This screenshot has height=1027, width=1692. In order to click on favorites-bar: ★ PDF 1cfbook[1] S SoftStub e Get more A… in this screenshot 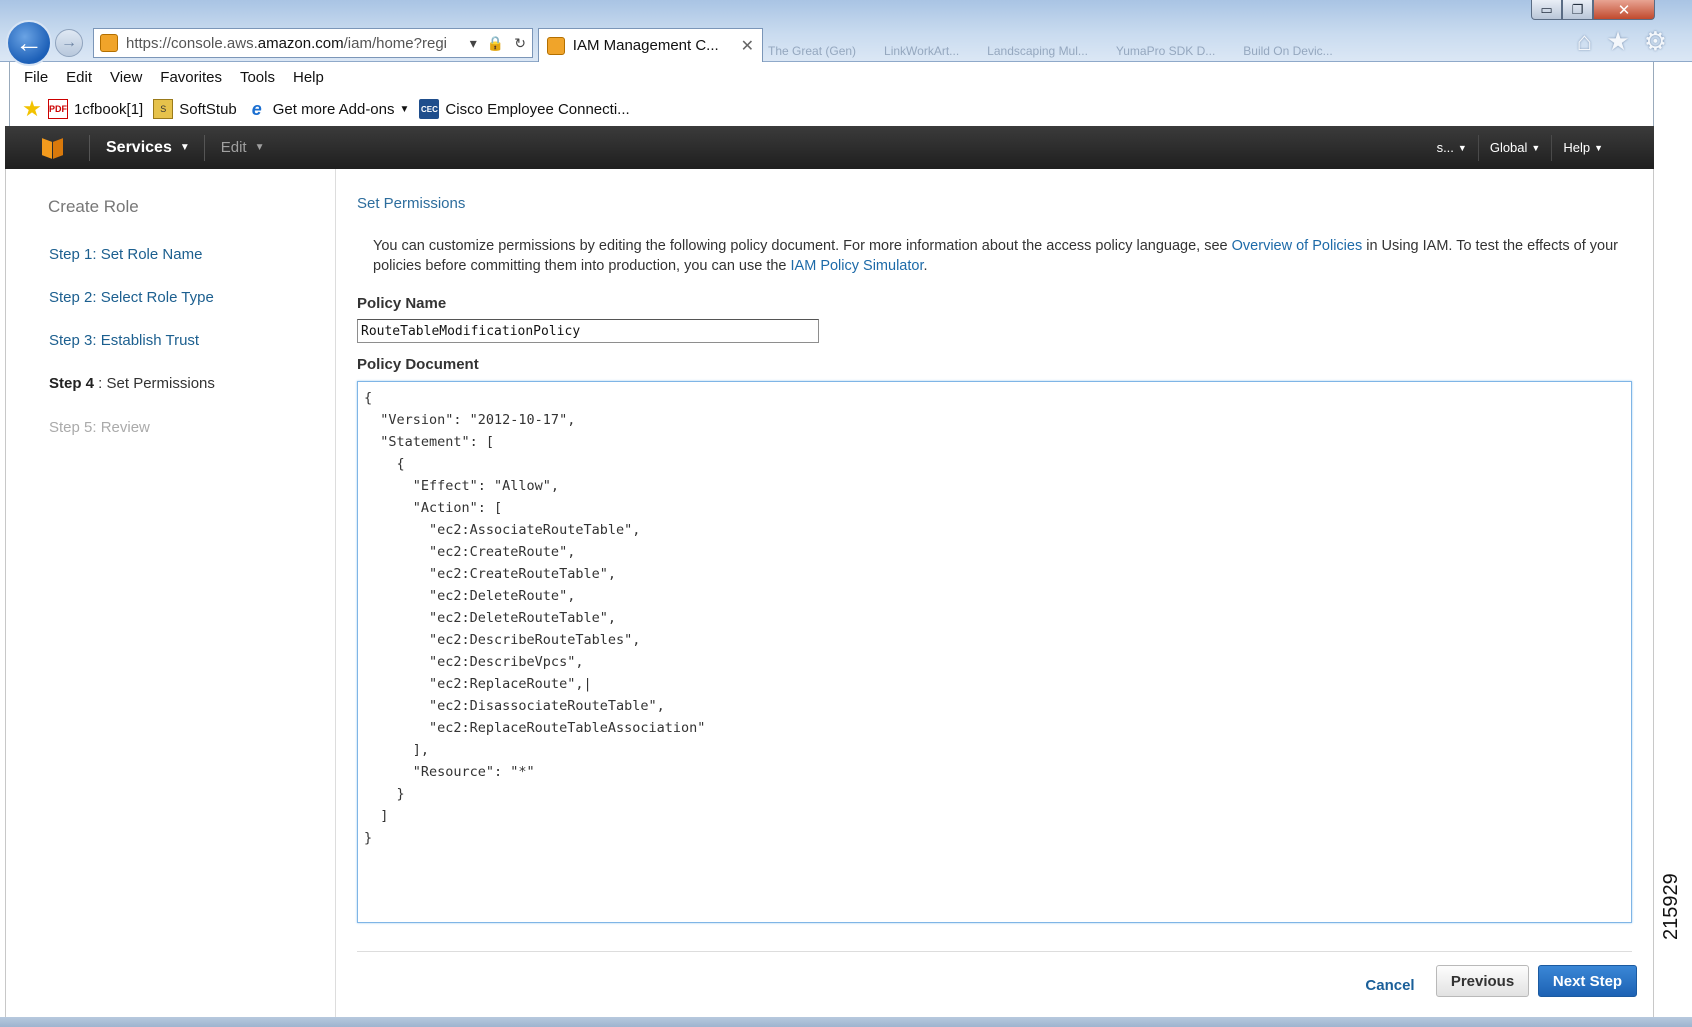, I will do `click(831, 109)`.